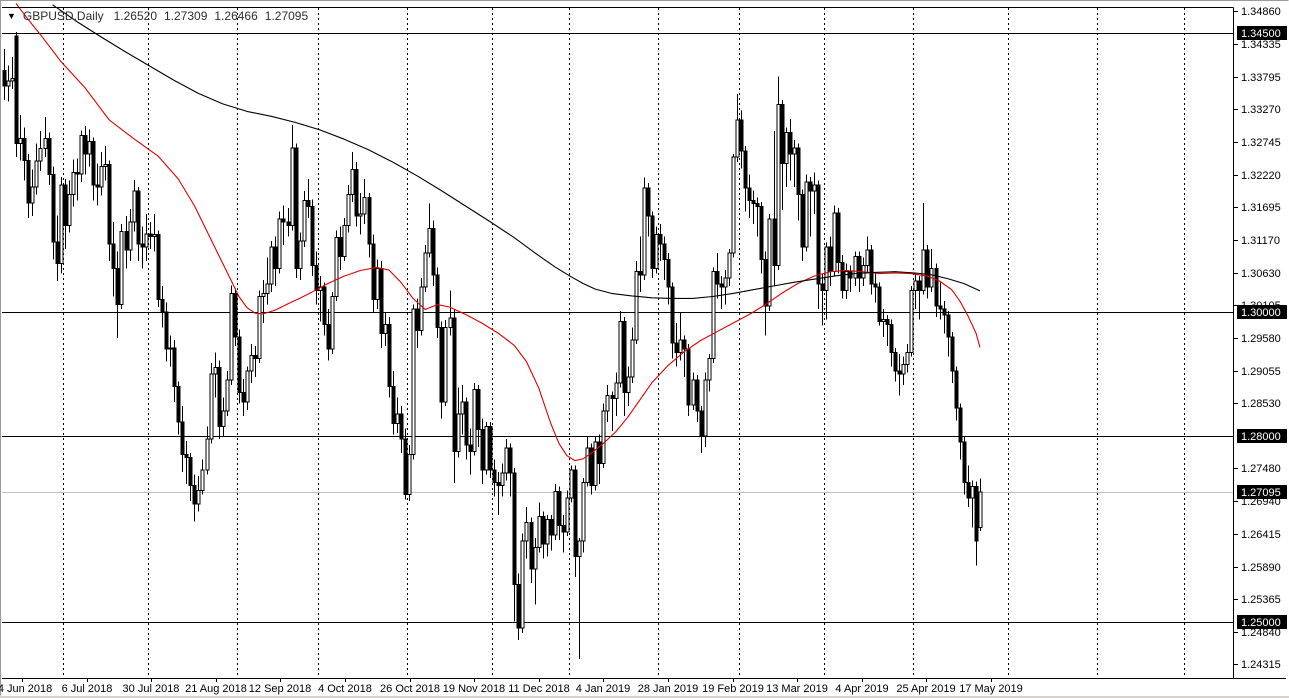 This screenshot has height=698, width=1289. What do you see at coordinates (1261, 274) in the screenshot?
I see `price-tick-label: 1.30630` at bounding box center [1261, 274].